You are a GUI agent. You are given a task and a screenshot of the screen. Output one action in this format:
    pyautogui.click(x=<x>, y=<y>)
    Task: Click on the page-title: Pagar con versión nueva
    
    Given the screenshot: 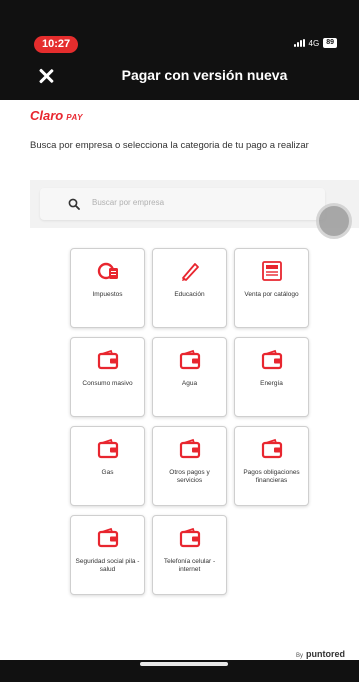 What is the action you would take?
    pyautogui.click(x=204, y=75)
    